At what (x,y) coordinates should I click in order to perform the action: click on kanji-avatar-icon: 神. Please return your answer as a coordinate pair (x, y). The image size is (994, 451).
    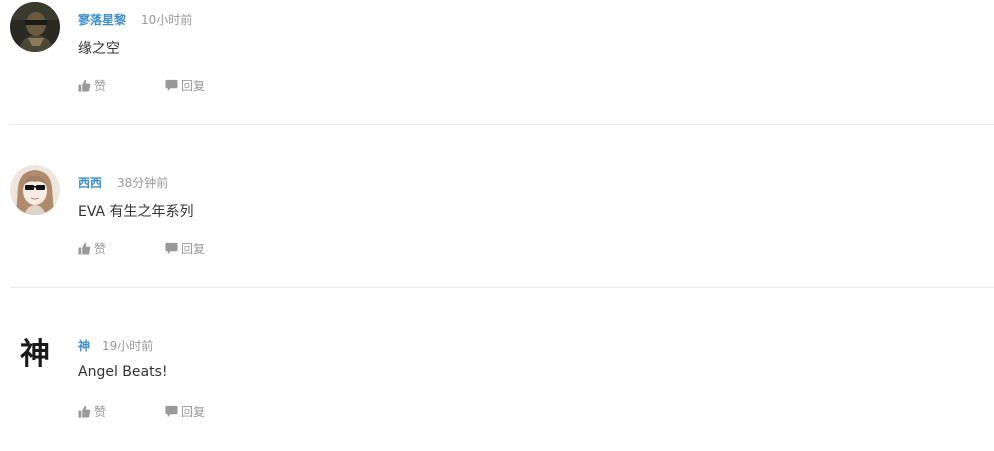
    Looking at the image, I should click on (35, 353).